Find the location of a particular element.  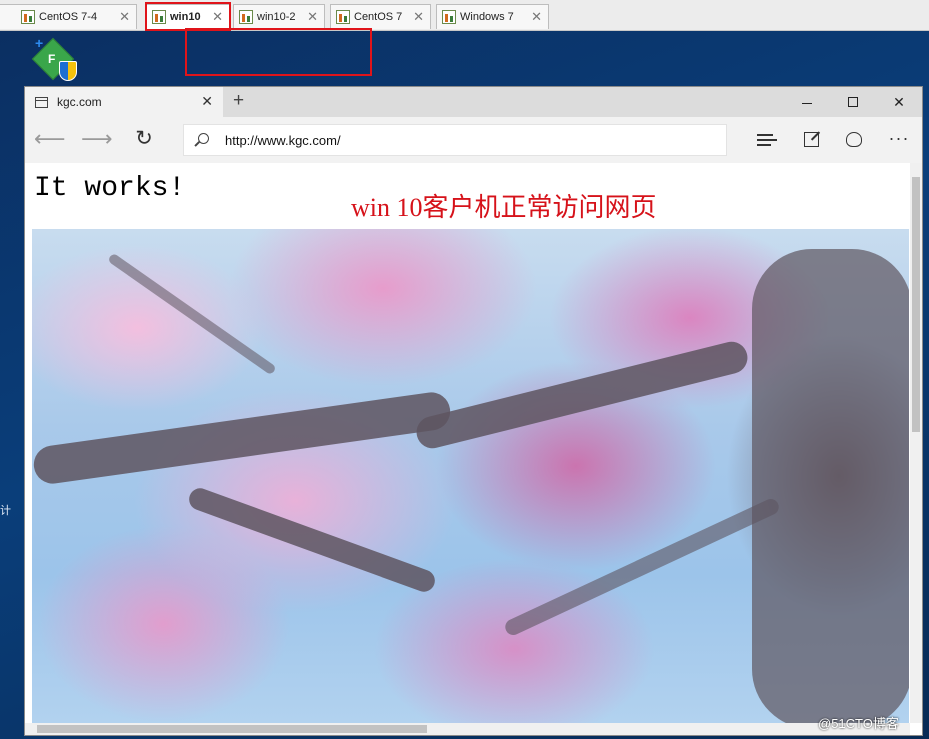

maximize-icon is located at coordinates (853, 102).